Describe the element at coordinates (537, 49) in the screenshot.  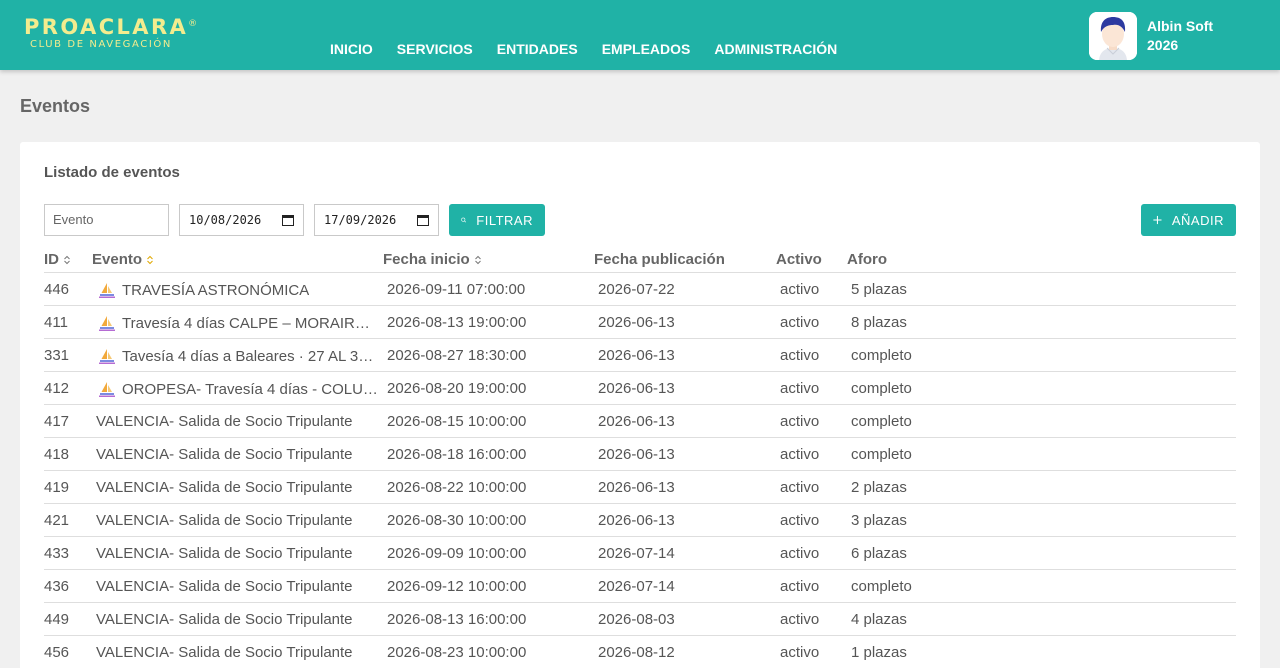
I see `nav-item-entidades: ENTIDADES` at that location.